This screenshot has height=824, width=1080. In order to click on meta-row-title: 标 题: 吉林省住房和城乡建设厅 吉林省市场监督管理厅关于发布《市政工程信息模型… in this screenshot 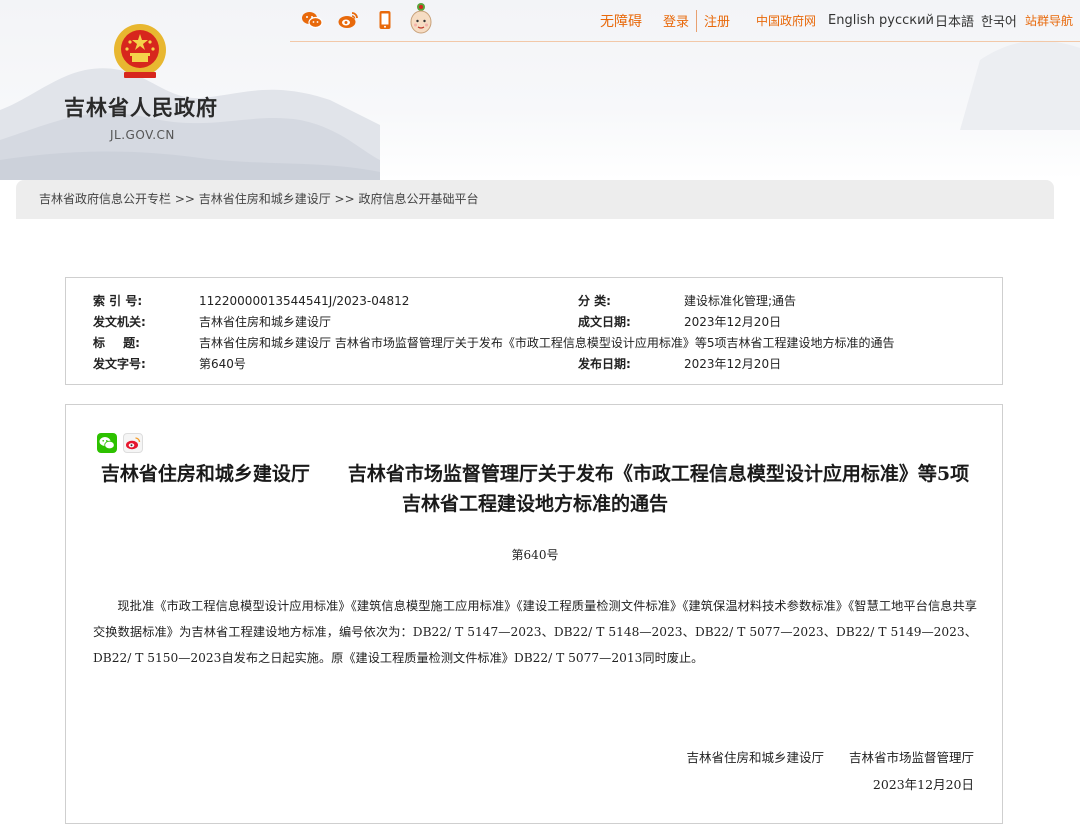, I will do `click(535, 343)`.